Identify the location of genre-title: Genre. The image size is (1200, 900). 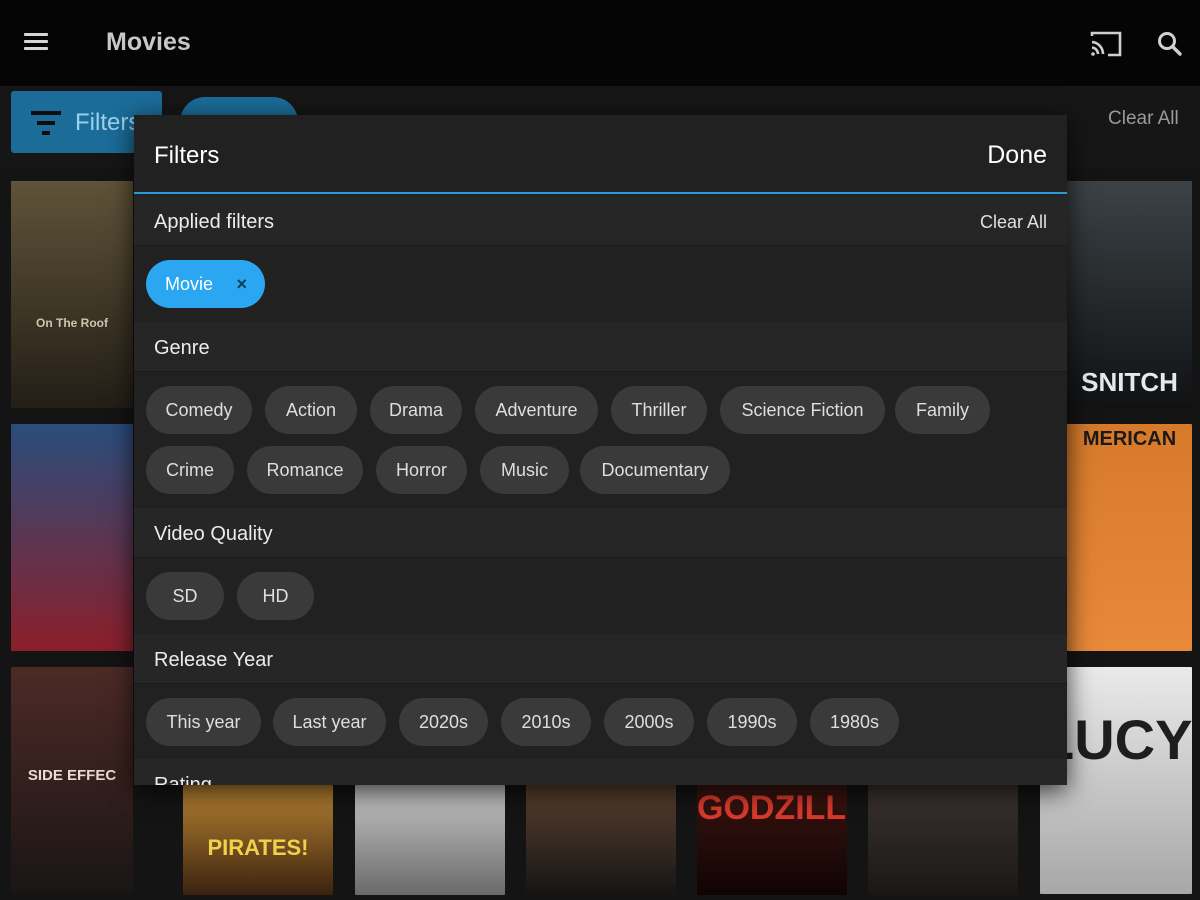
(182, 348).